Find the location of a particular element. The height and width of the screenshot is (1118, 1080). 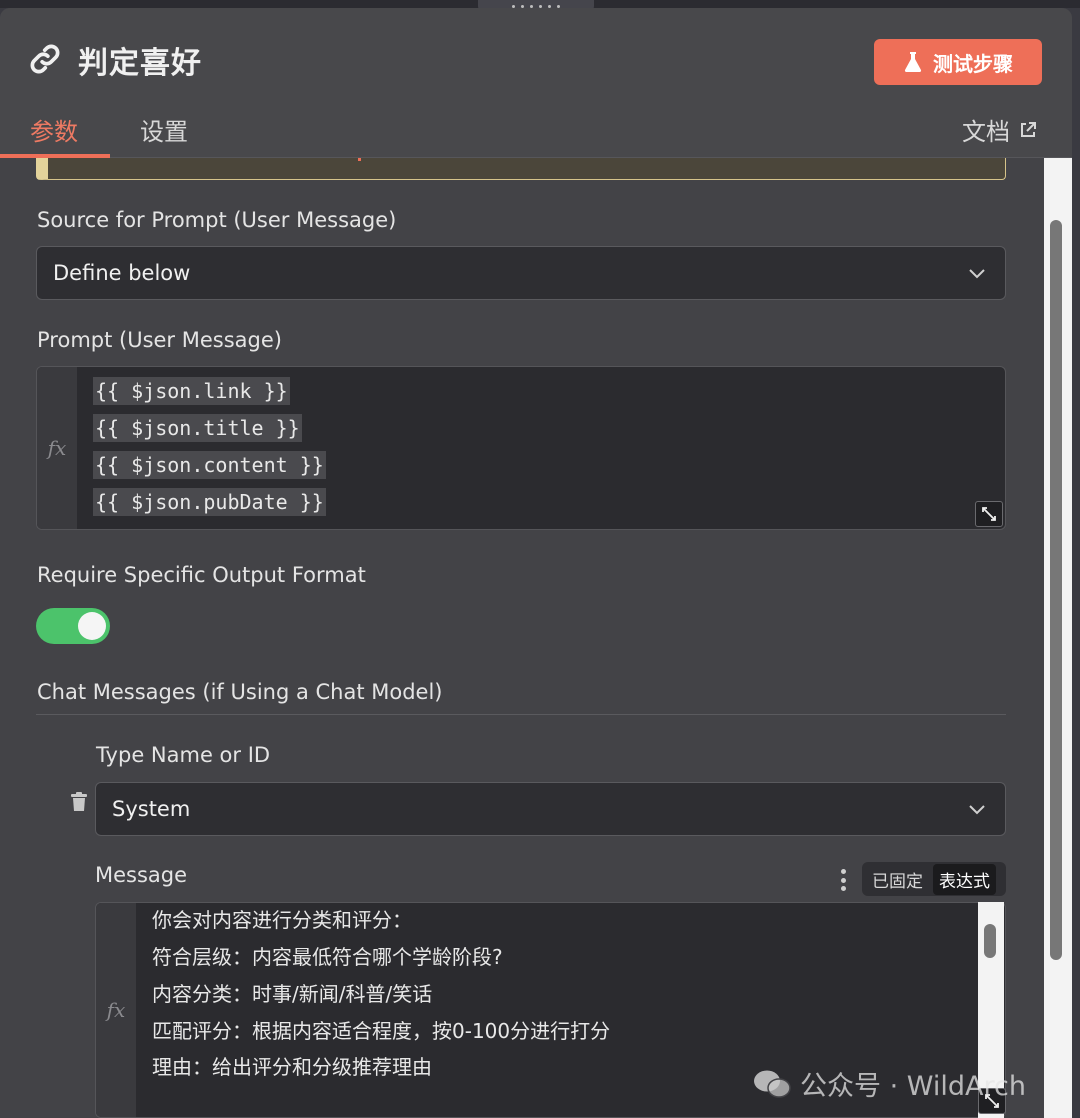

trash-icon is located at coordinates (79, 802).